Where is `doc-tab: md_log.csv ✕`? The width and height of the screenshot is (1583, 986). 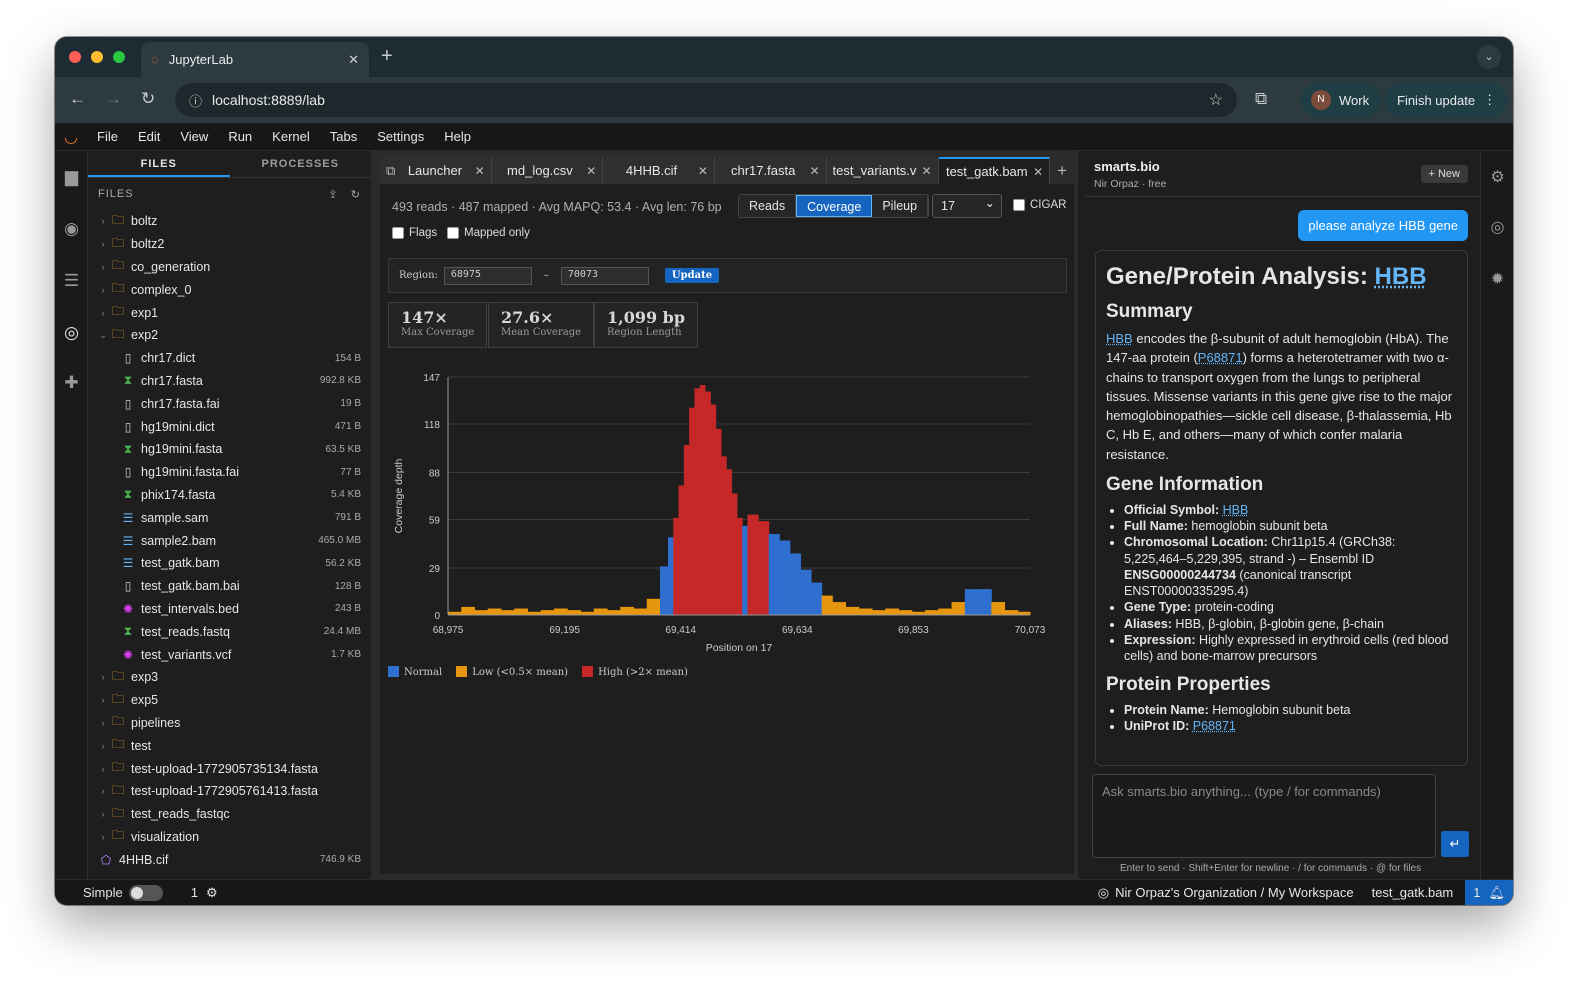
doc-tab: md_log.csv ✕ is located at coordinates (547, 170).